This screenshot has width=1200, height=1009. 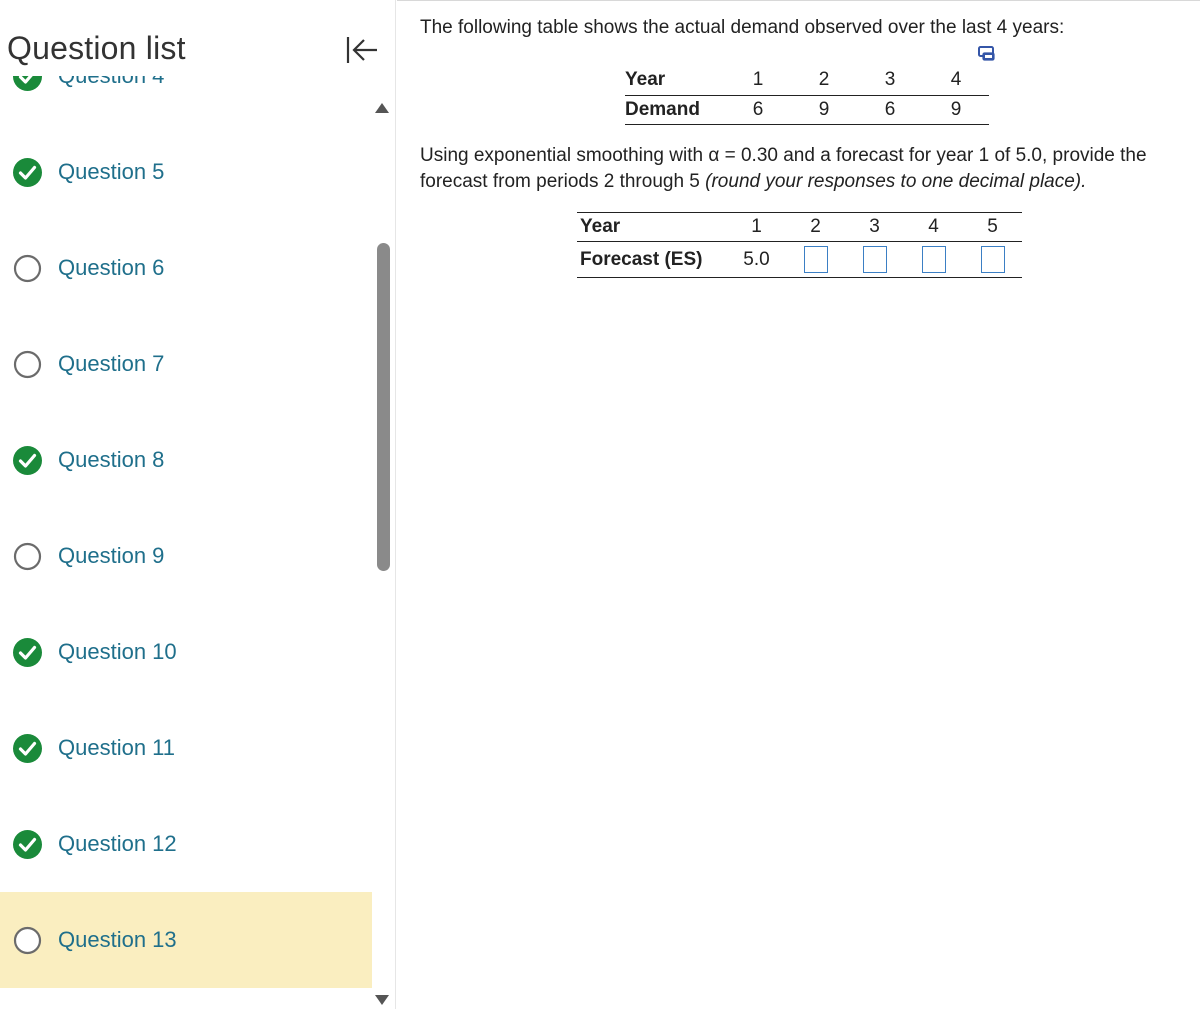 I want to click on collapse-panel-button, so click(x=362, y=50).